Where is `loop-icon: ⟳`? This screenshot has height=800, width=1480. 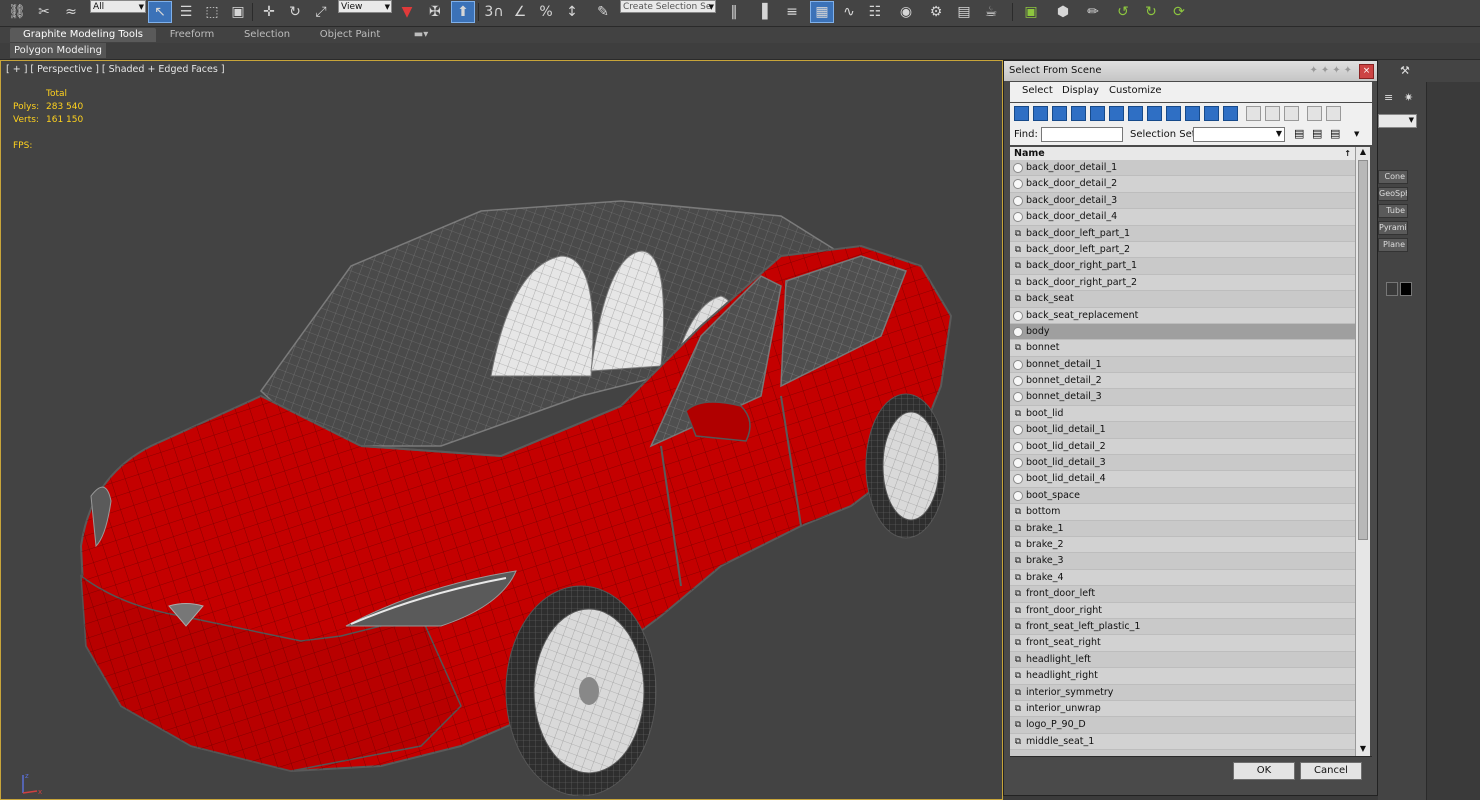
loop-icon: ⟳ is located at coordinates (1179, 12).